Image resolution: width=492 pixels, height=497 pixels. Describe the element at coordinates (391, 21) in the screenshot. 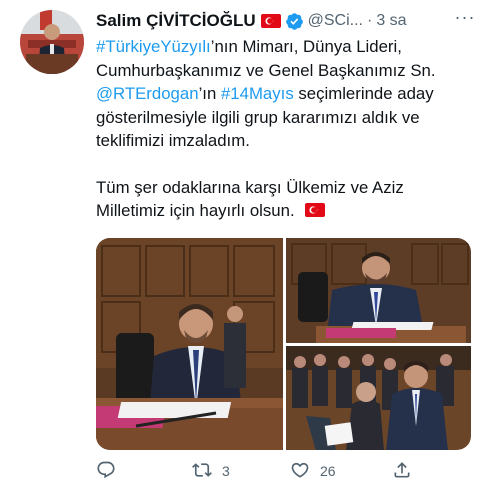

I see `tweet-timestamp: 3 sa` at that location.